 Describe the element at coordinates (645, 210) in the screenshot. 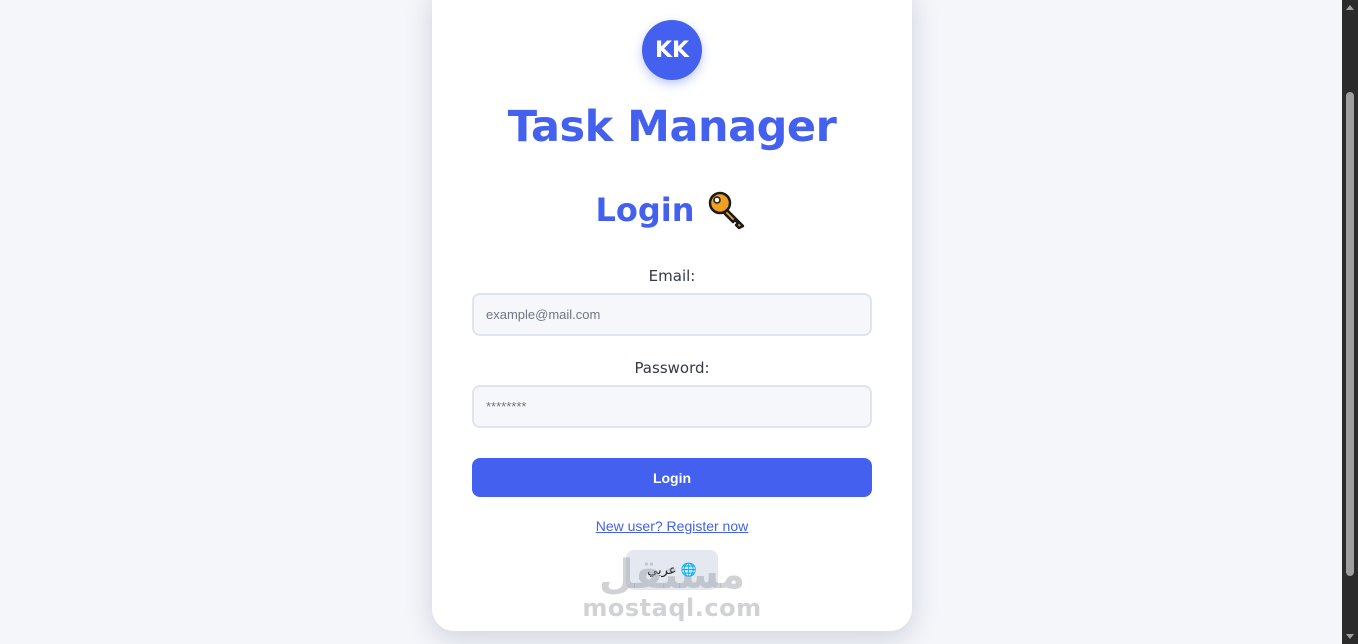

I see `login-heading-text: Login` at that location.